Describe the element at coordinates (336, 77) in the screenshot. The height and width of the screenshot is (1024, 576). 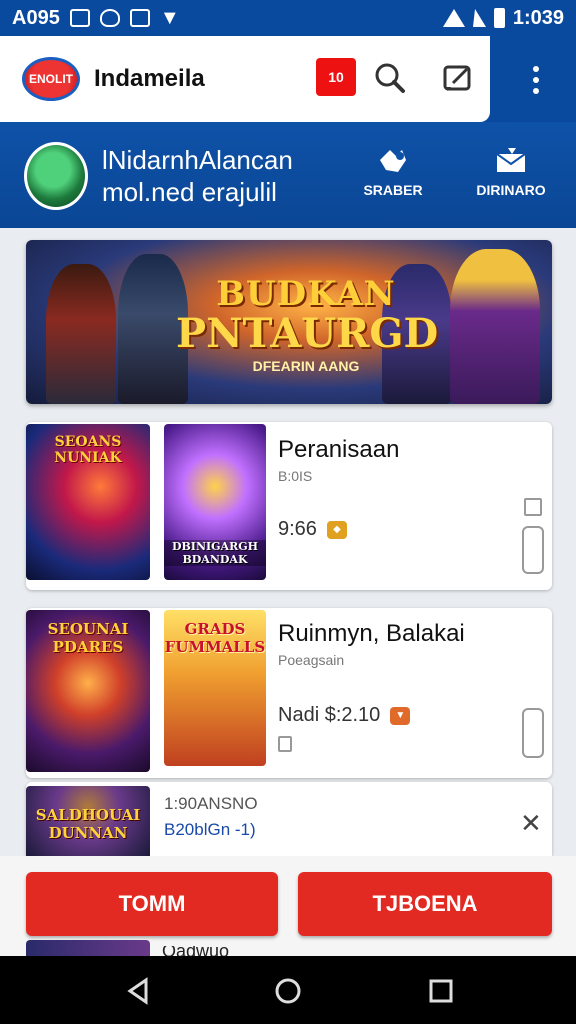
I see `notification-badge: 10` at that location.